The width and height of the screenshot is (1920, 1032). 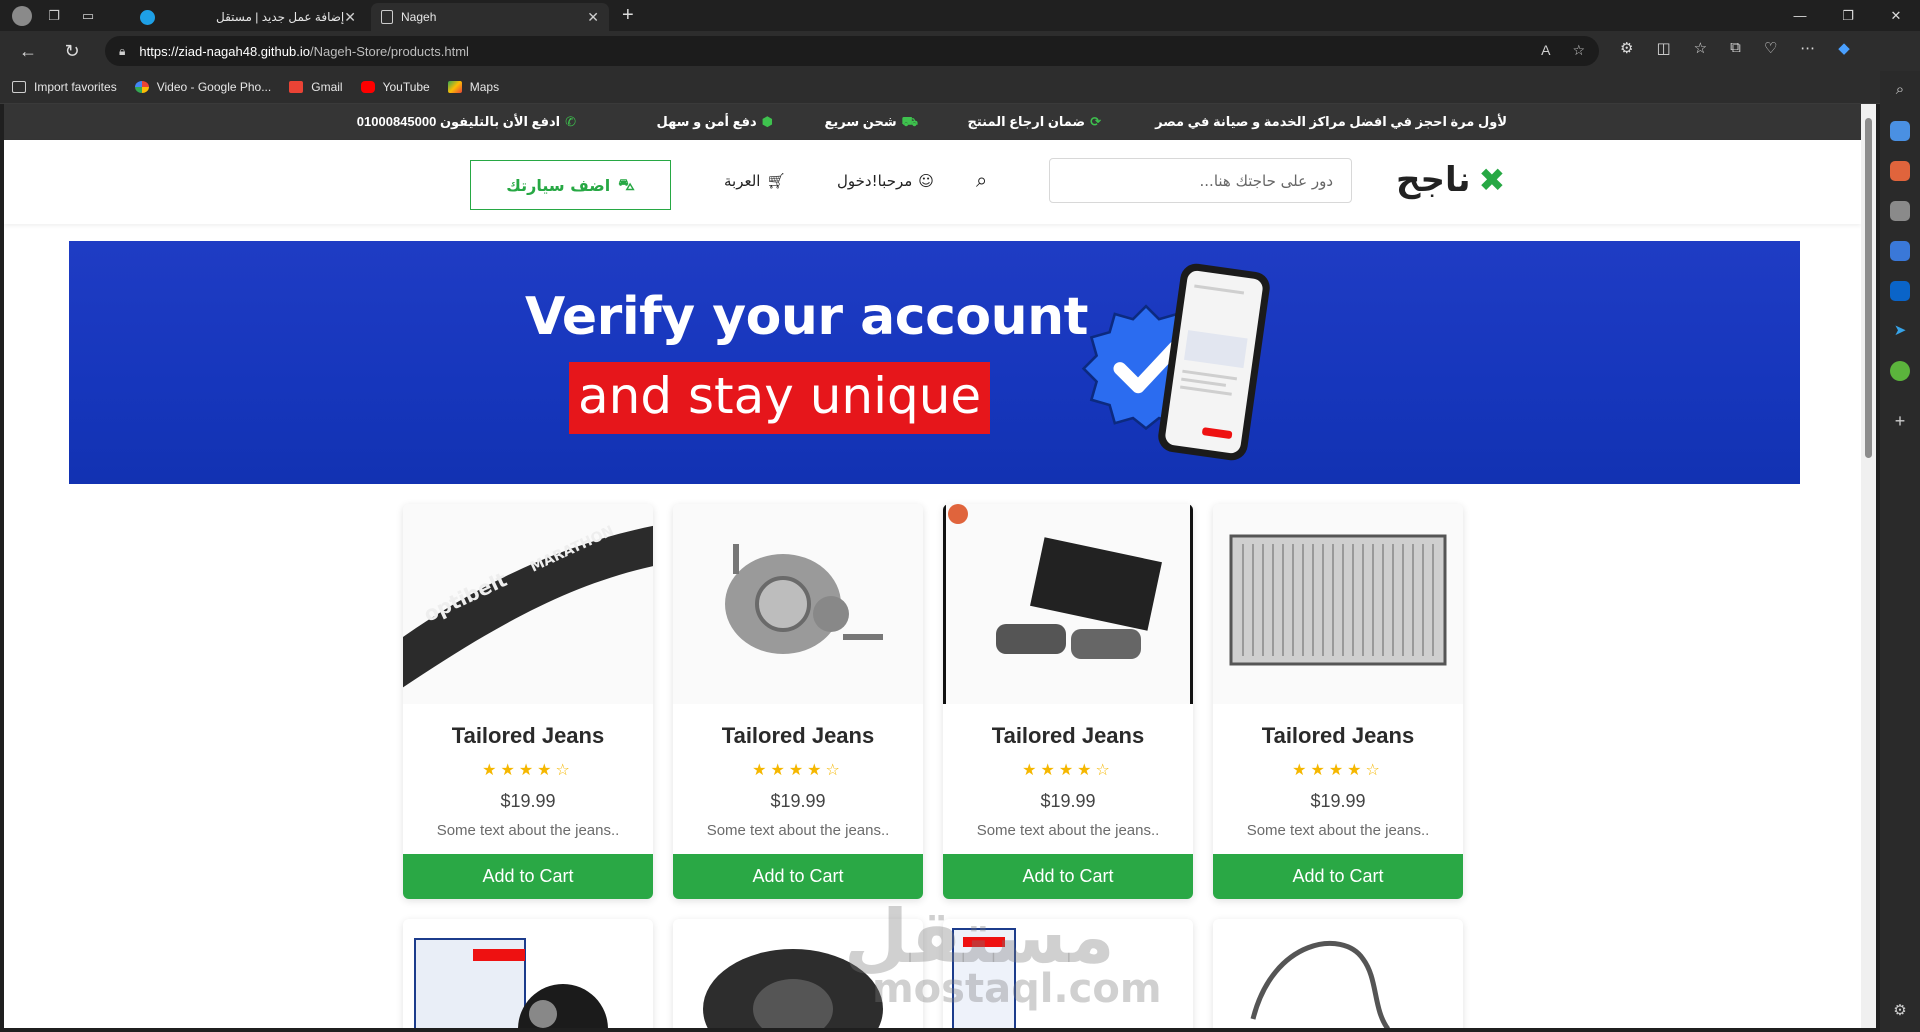 I want to click on tree-icon, so click(x=1900, y=371).